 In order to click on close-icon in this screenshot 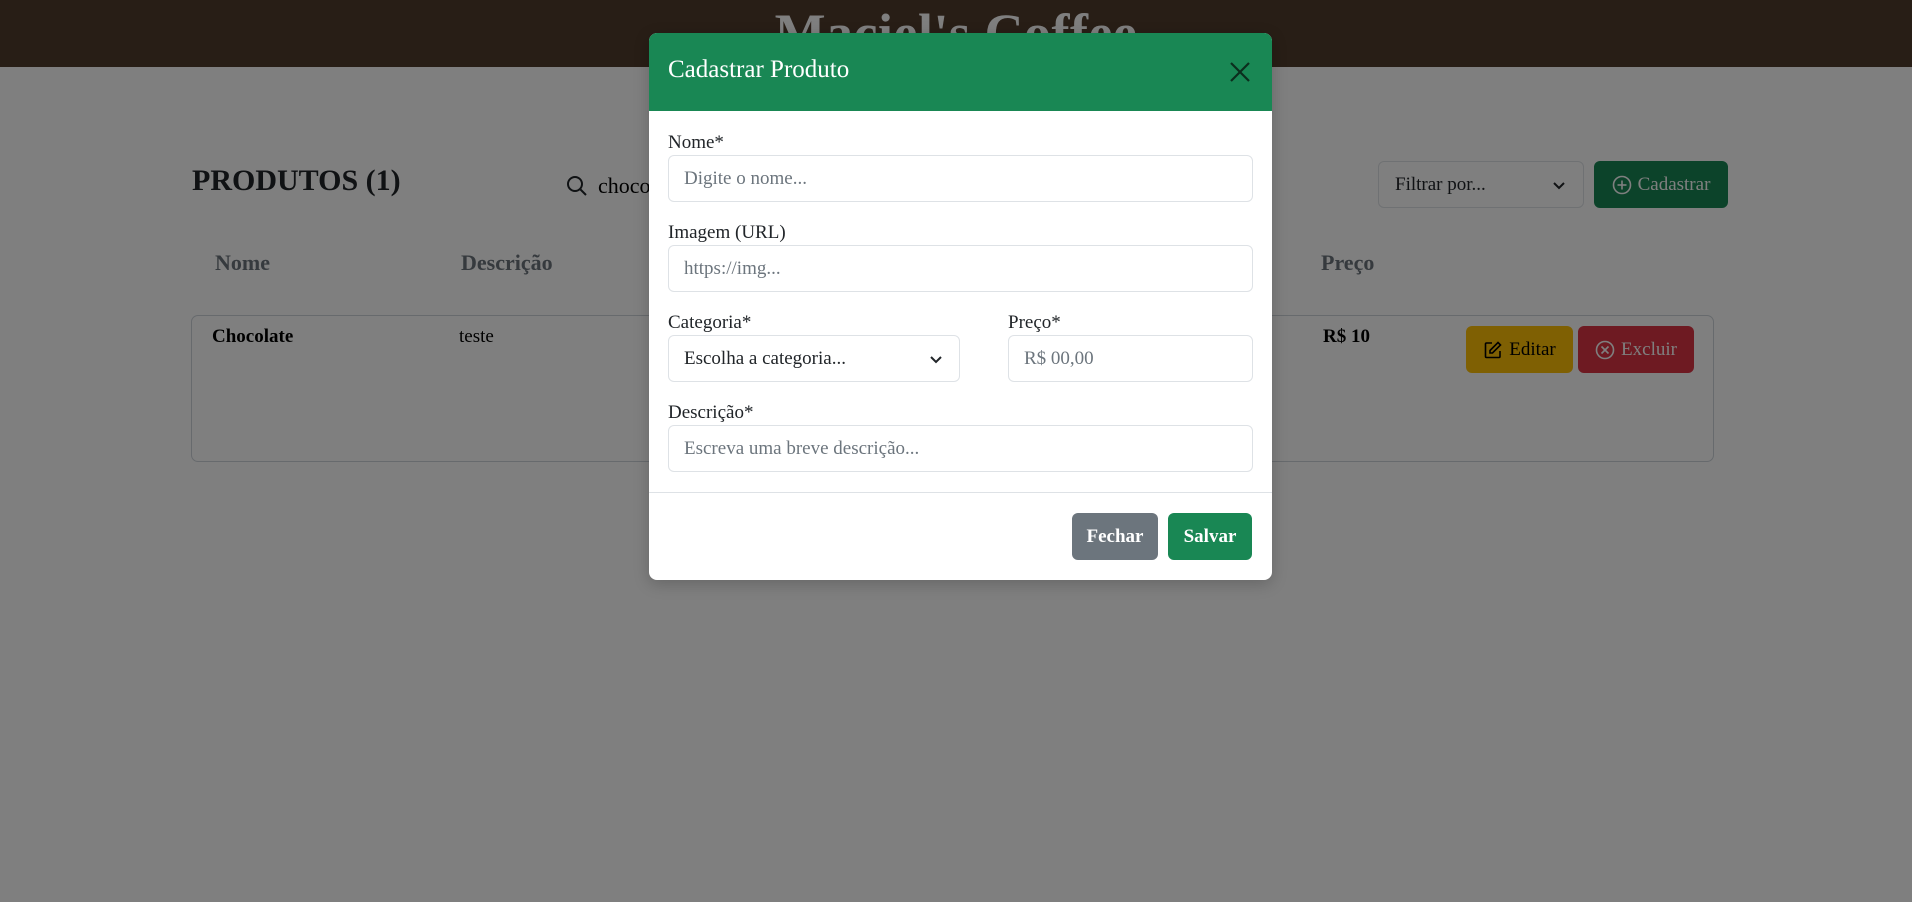, I will do `click(1240, 72)`.